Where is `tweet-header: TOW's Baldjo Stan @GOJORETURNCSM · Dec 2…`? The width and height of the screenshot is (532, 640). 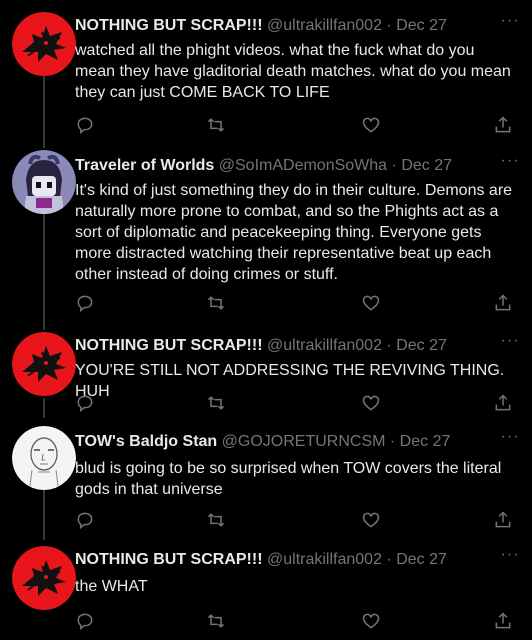 tweet-header: TOW's Baldjo Stan @GOJORETURNCSM · Dec 2… is located at coordinates (283, 442).